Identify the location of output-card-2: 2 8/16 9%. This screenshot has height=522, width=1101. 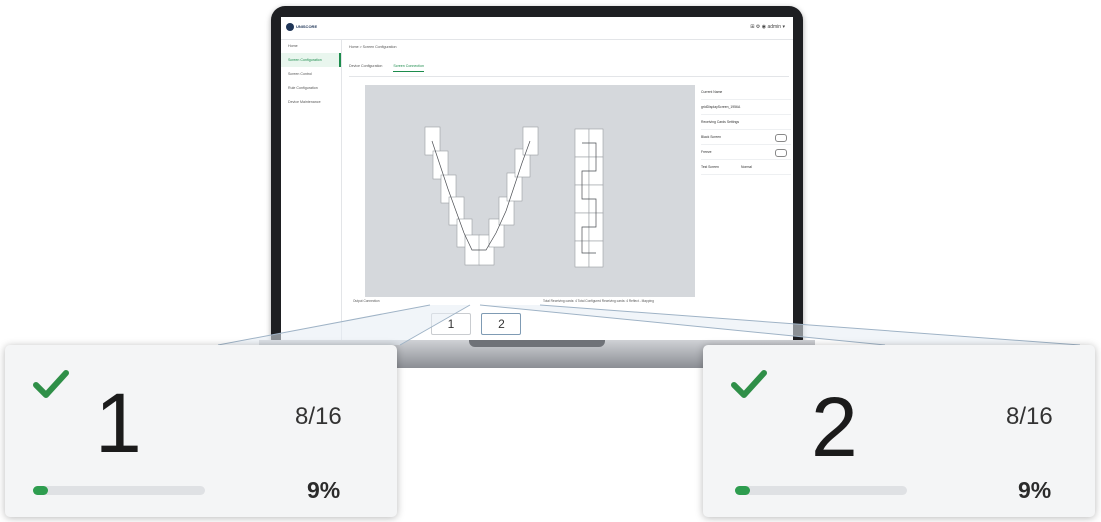
(899, 431).